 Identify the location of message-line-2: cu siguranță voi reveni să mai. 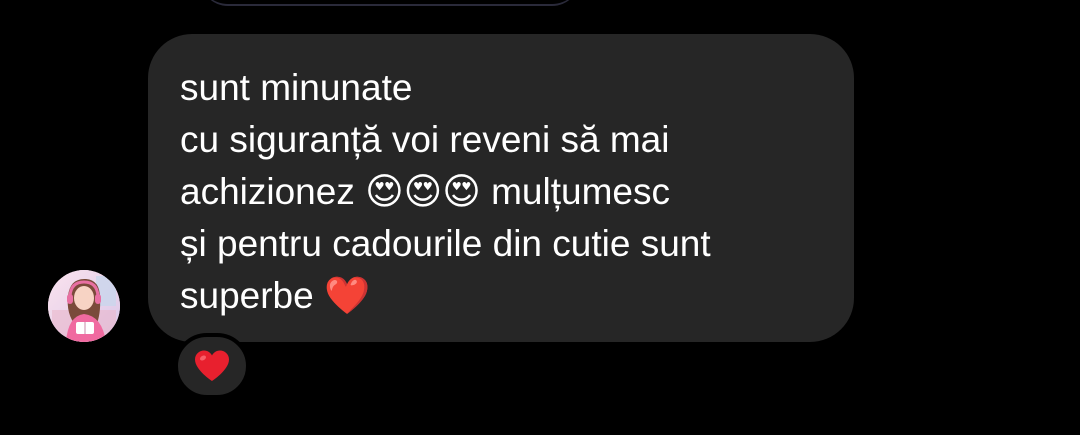
(425, 139).